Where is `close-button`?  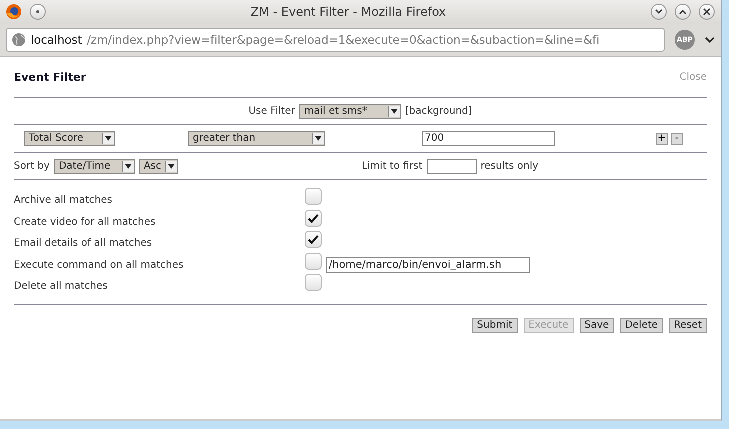
close-button is located at coordinates (707, 12).